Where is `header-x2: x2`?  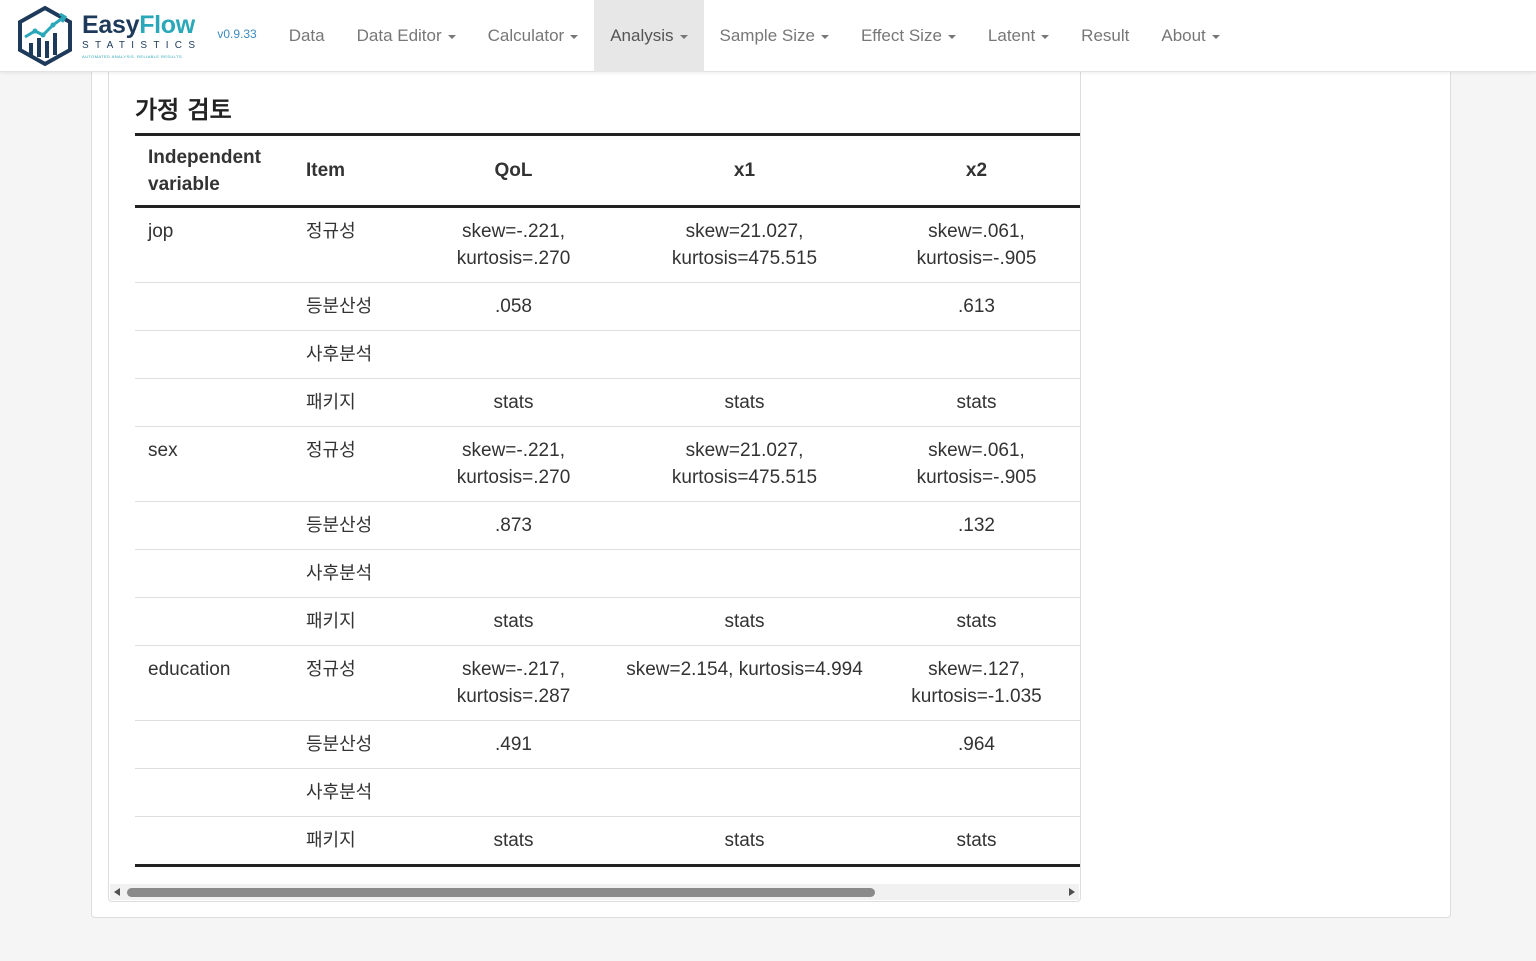 header-x2: x2 is located at coordinates (976, 170).